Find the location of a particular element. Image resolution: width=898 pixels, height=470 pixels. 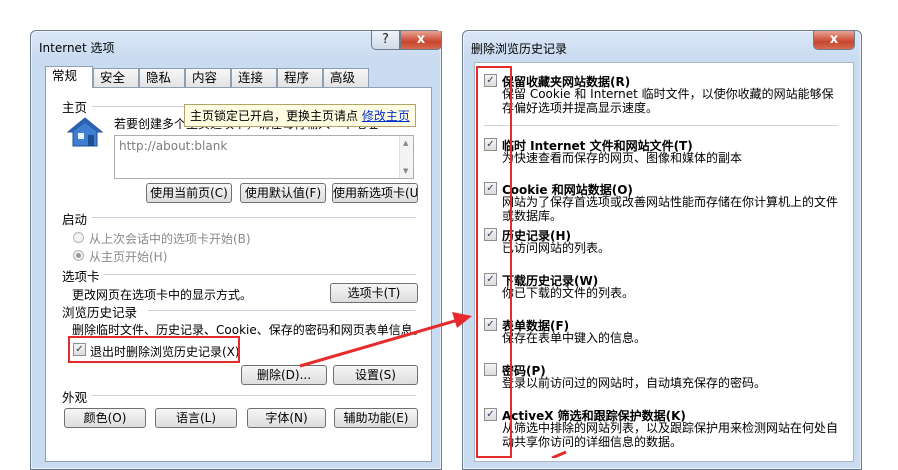

tab-general: 常规 is located at coordinates (69, 77).